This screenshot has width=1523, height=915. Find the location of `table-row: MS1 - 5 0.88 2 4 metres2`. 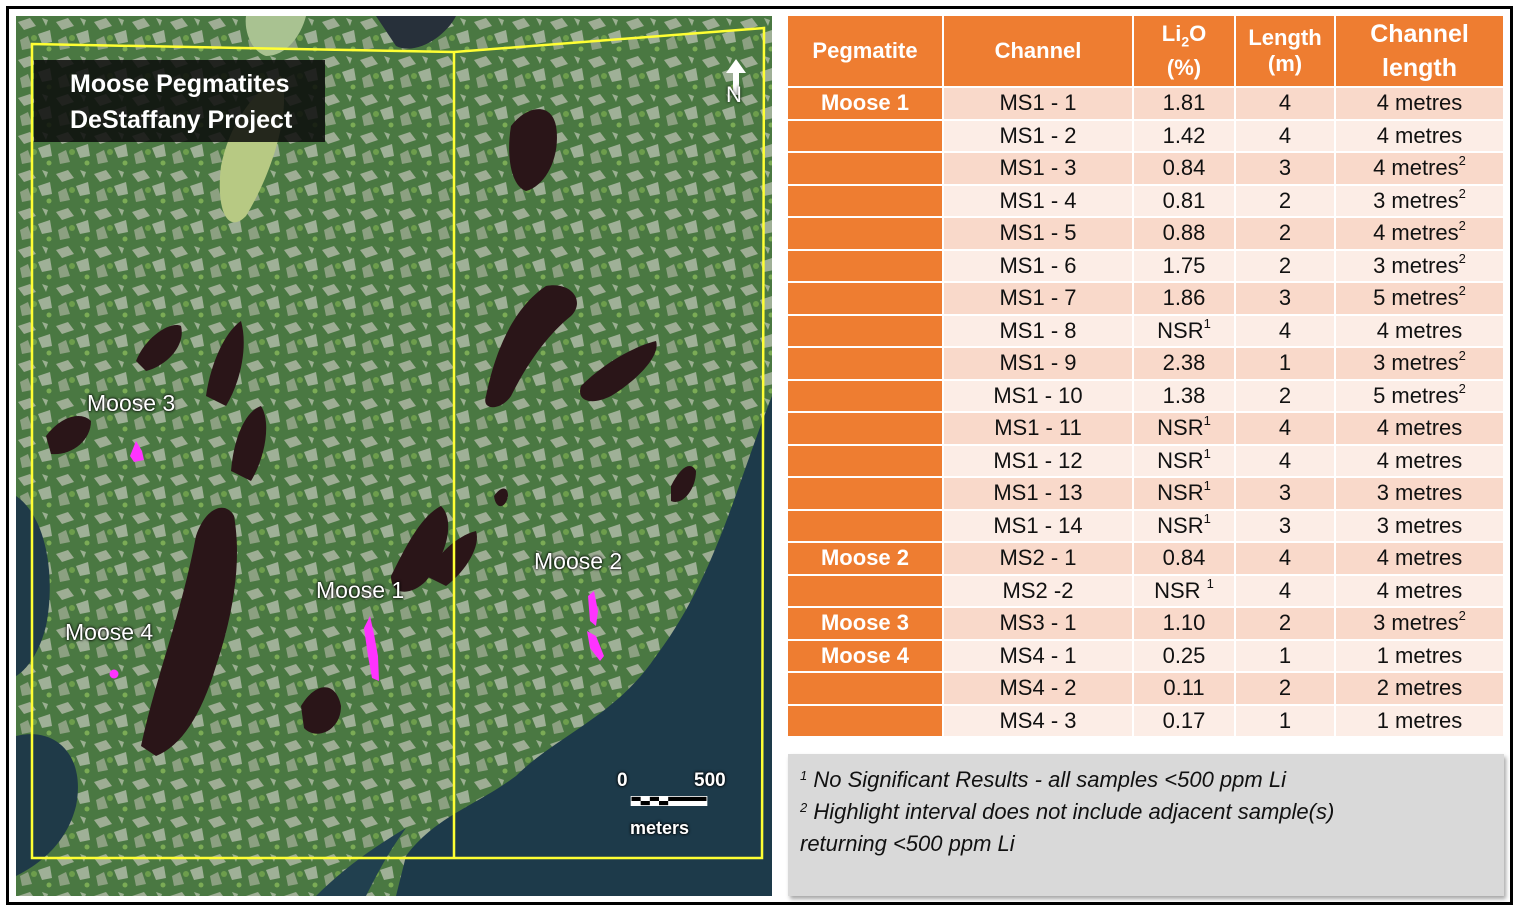

table-row: MS1 - 5 0.88 2 4 metres2 is located at coordinates (1146, 234).